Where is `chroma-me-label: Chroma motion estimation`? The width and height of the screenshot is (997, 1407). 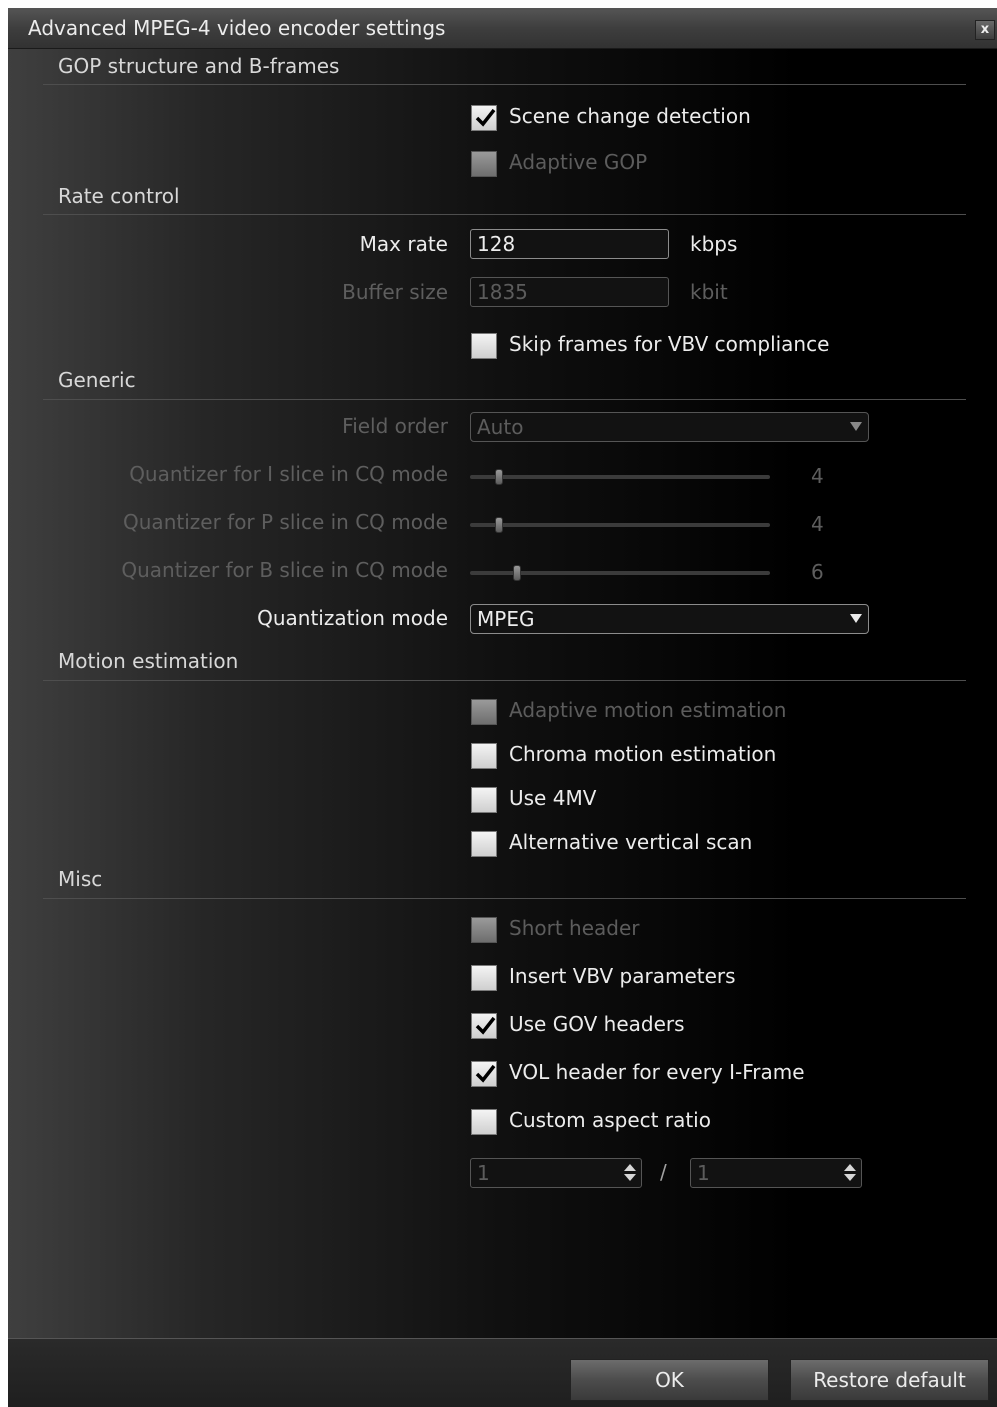
chroma-me-label: Chroma motion estimation is located at coordinates (643, 754).